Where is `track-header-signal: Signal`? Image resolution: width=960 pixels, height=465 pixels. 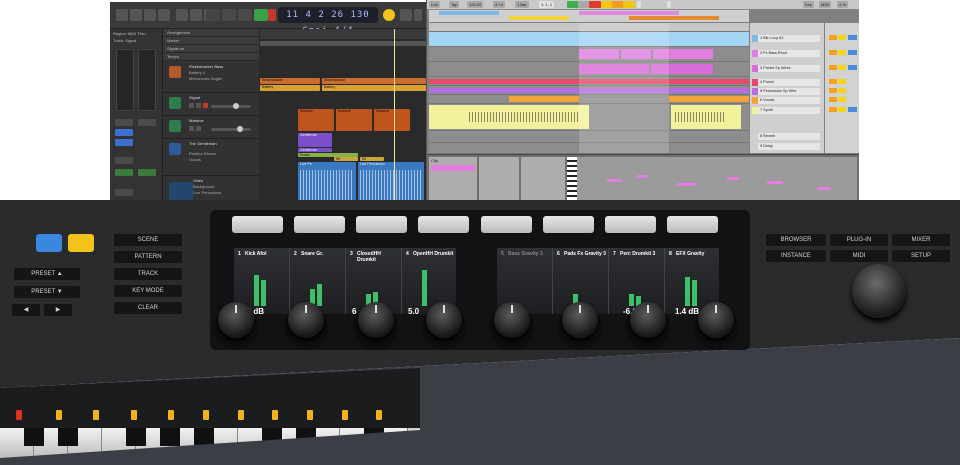 track-header-signal: Signal is located at coordinates (211, 104).